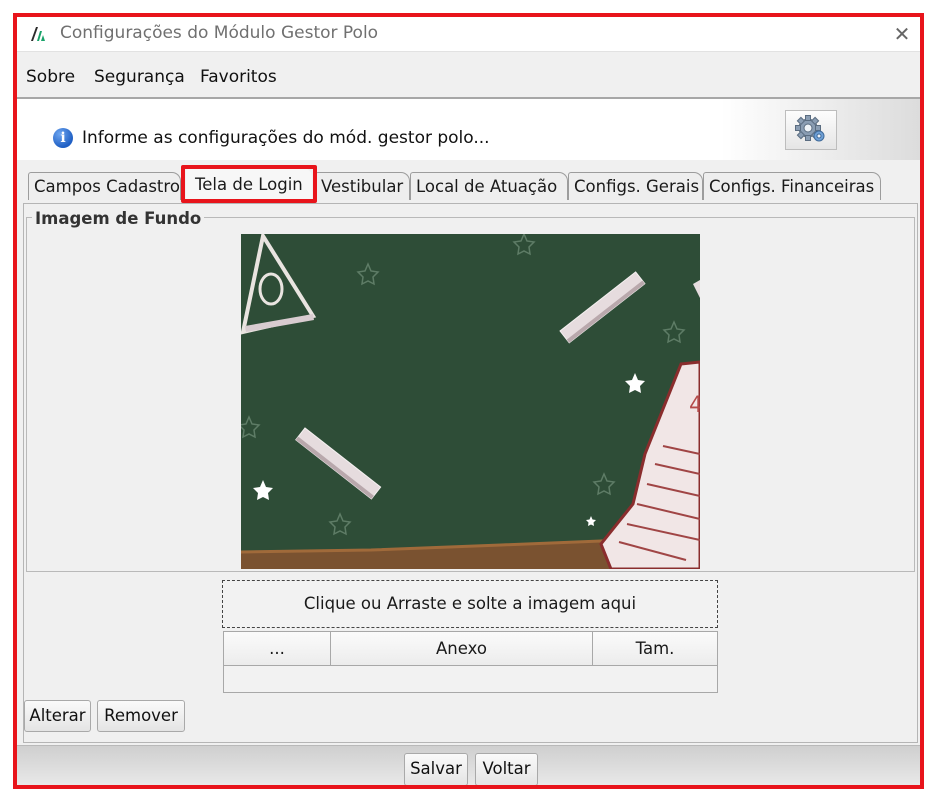 The width and height of the screenshot is (941, 800). Describe the element at coordinates (362, 186) in the screenshot. I see `tab-vestibular: Vestibular` at that location.